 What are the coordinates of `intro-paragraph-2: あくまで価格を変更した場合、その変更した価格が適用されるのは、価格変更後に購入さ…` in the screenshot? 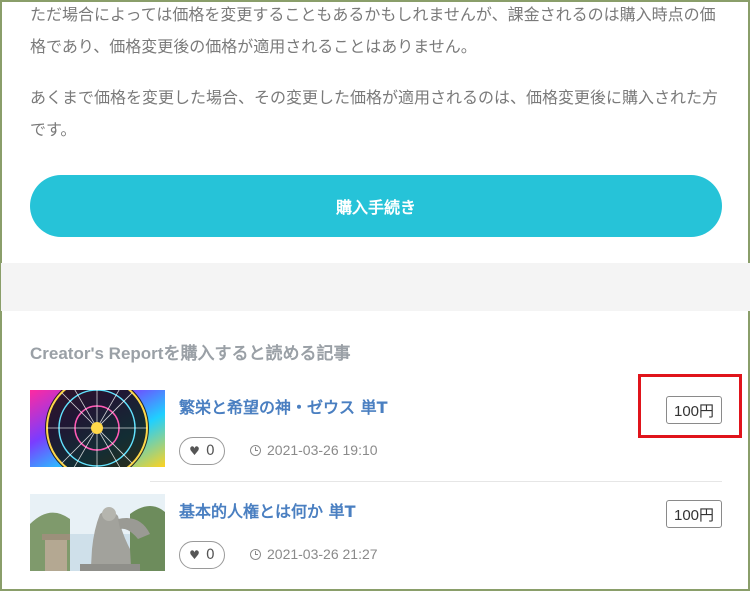 It's located at (374, 113).